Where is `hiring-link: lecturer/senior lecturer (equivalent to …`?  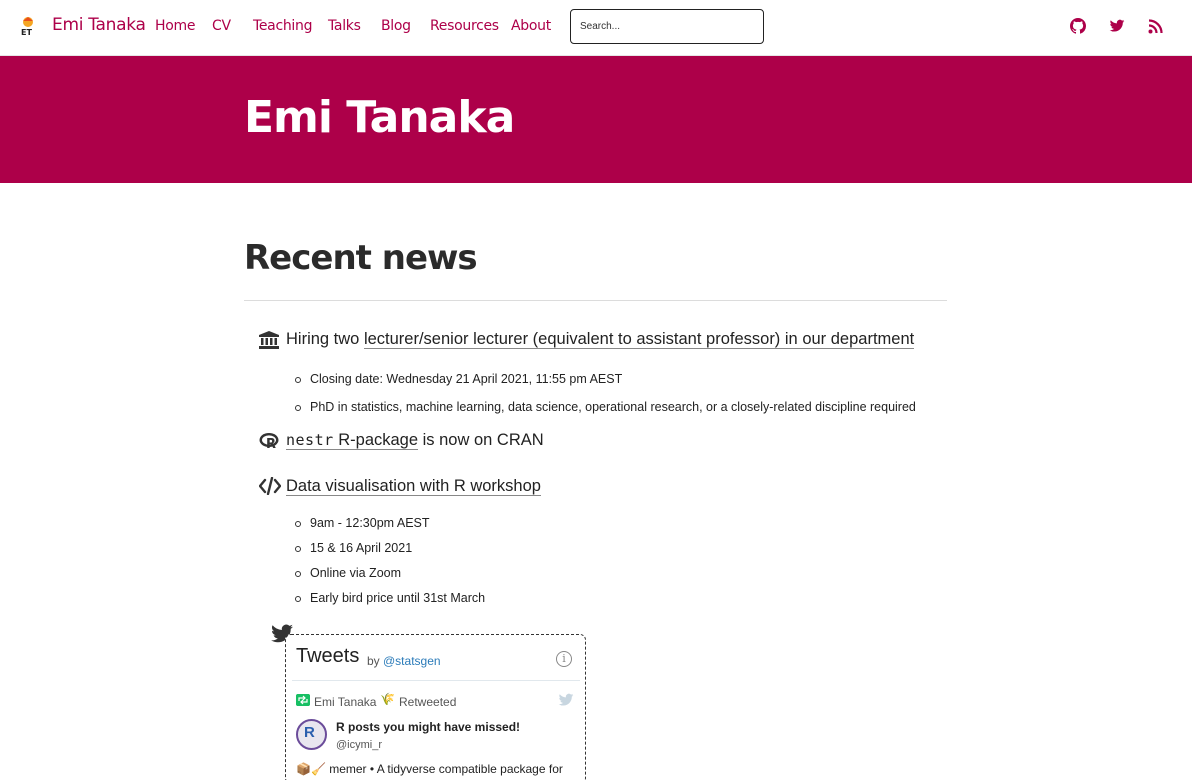
hiring-link: lecturer/senior lecturer (equivalent to … is located at coordinates (639, 339).